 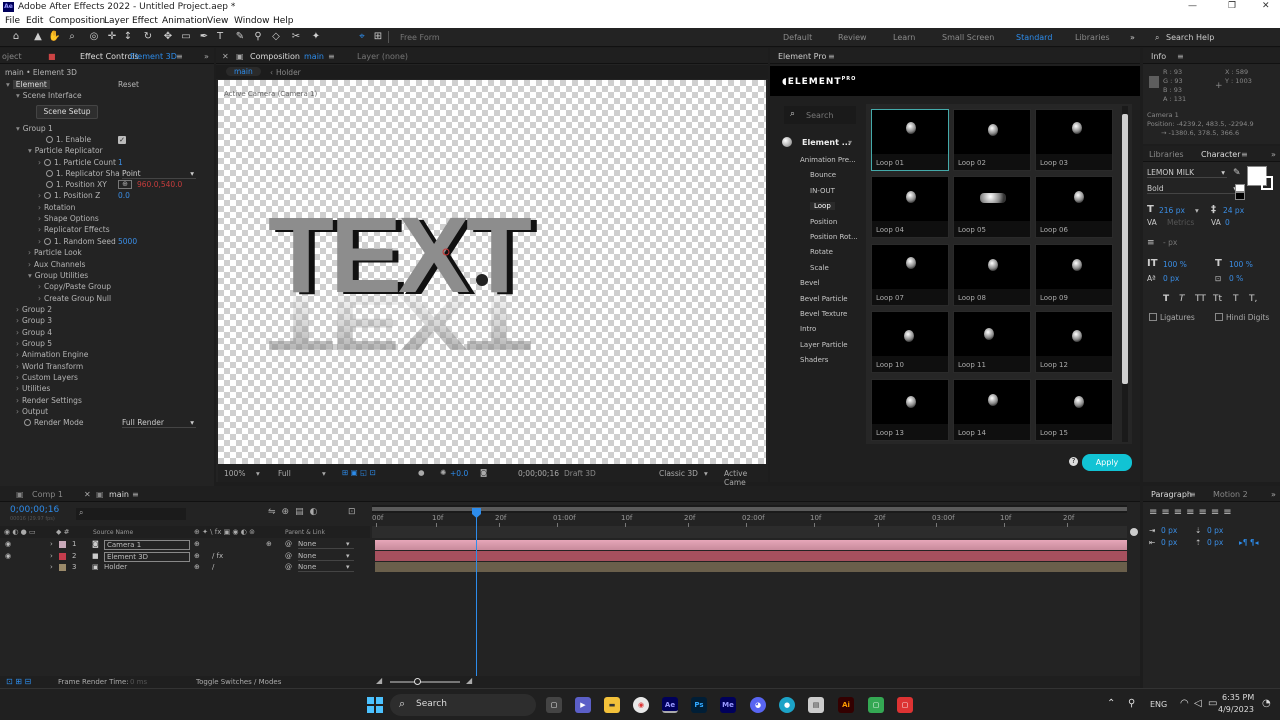 What do you see at coordinates (823, 314) in the screenshot?
I see `preset-category: Bevel Texture` at bounding box center [823, 314].